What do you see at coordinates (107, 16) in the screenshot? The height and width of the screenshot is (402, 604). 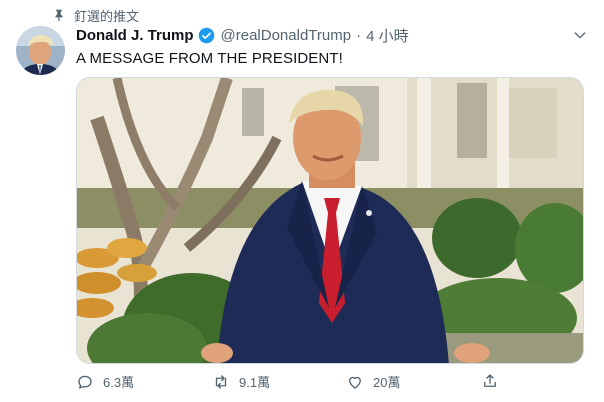 I see `pinned-label: 釘選的推文` at bounding box center [107, 16].